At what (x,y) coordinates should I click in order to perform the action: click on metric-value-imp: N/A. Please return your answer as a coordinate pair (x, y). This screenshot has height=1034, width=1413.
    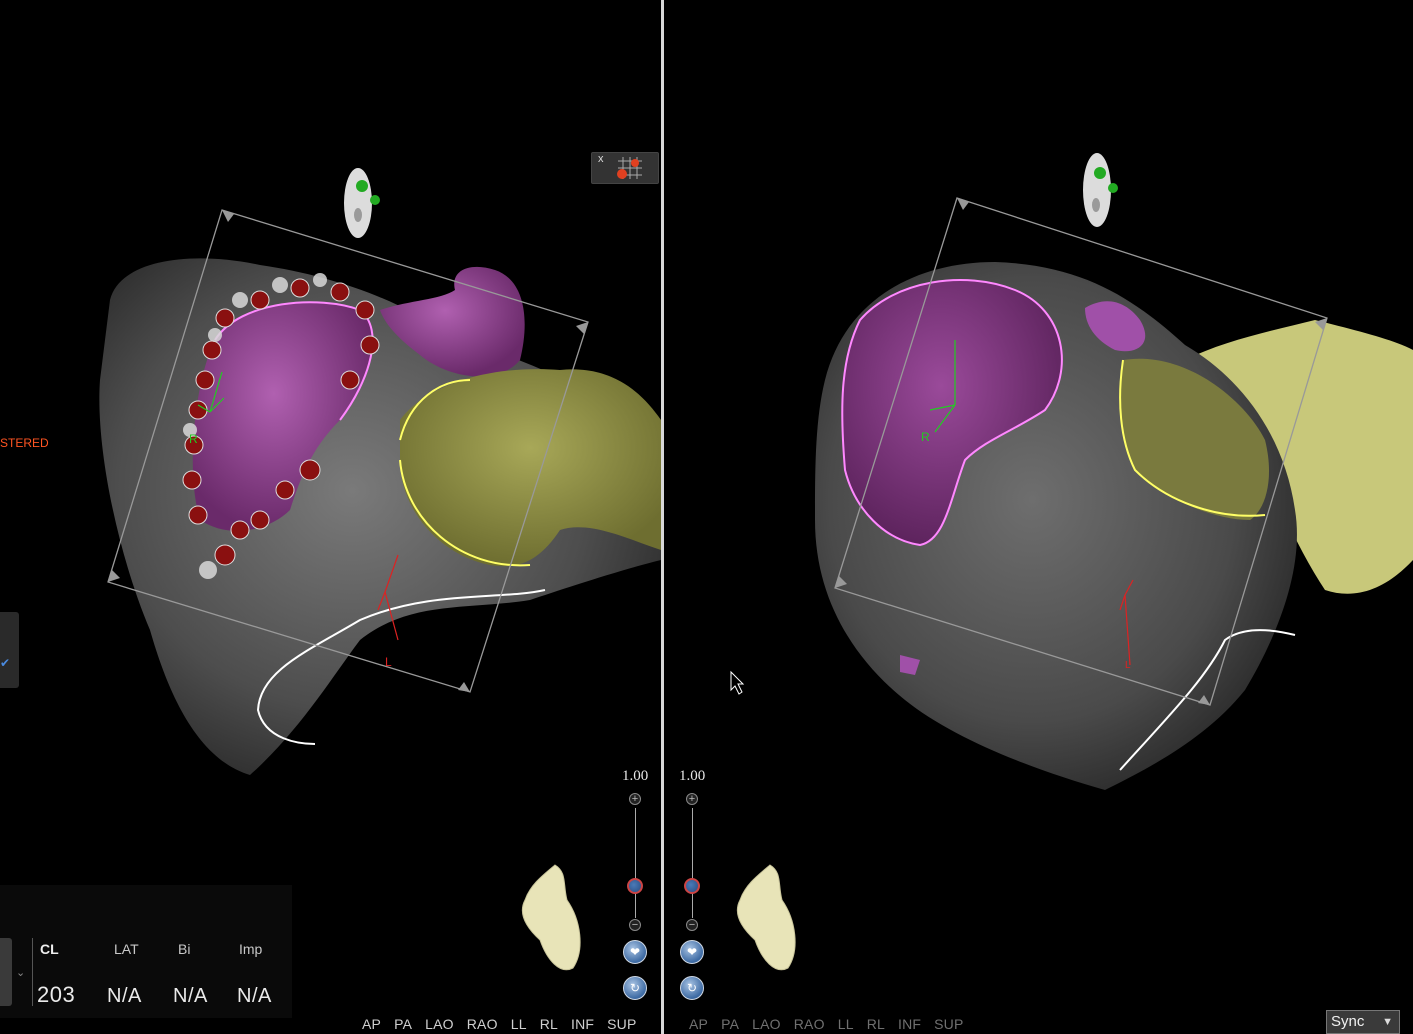
    Looking at the image, I should click on (254, 996).